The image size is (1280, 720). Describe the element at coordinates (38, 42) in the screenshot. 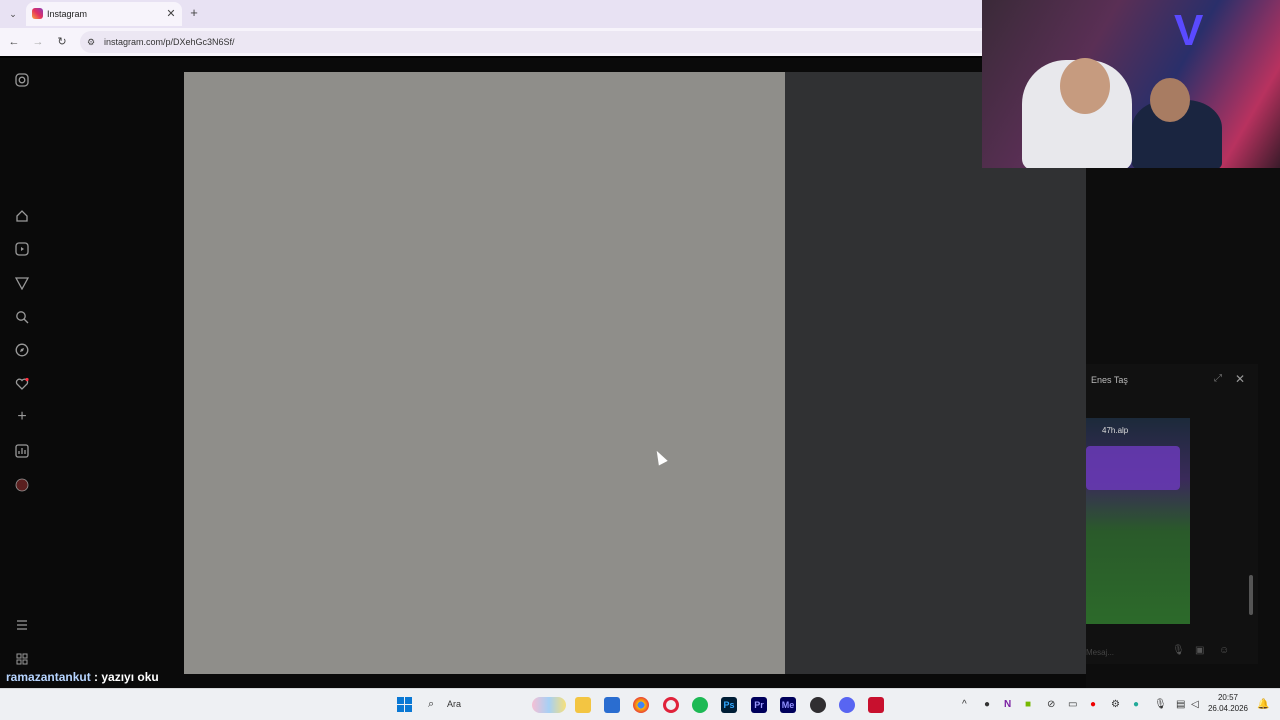

I see `forward-arrow-icon: →` at that location.